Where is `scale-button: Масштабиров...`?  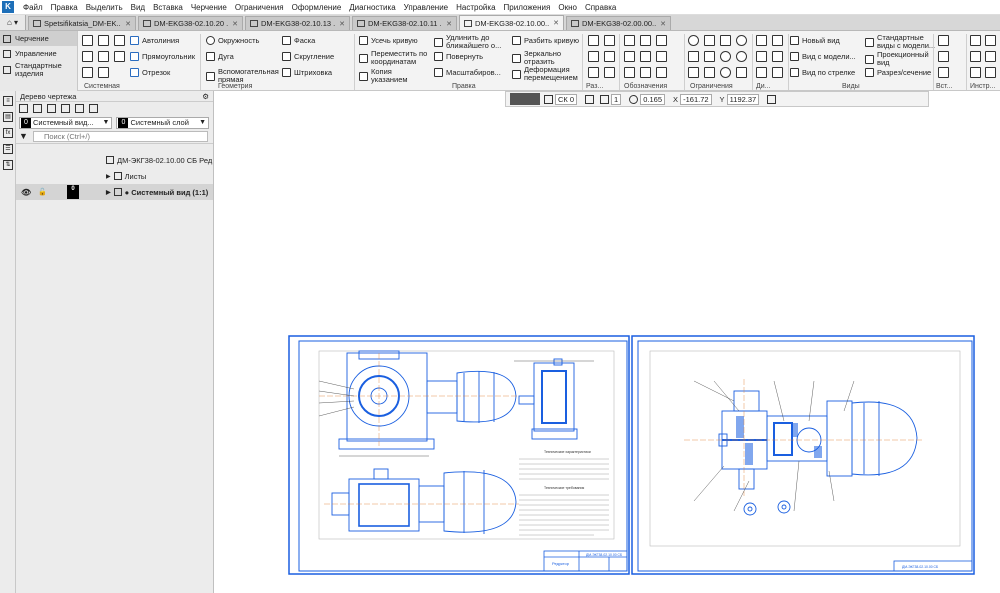
scale-button: Масштабиров... is located at coordinates (467, 72).